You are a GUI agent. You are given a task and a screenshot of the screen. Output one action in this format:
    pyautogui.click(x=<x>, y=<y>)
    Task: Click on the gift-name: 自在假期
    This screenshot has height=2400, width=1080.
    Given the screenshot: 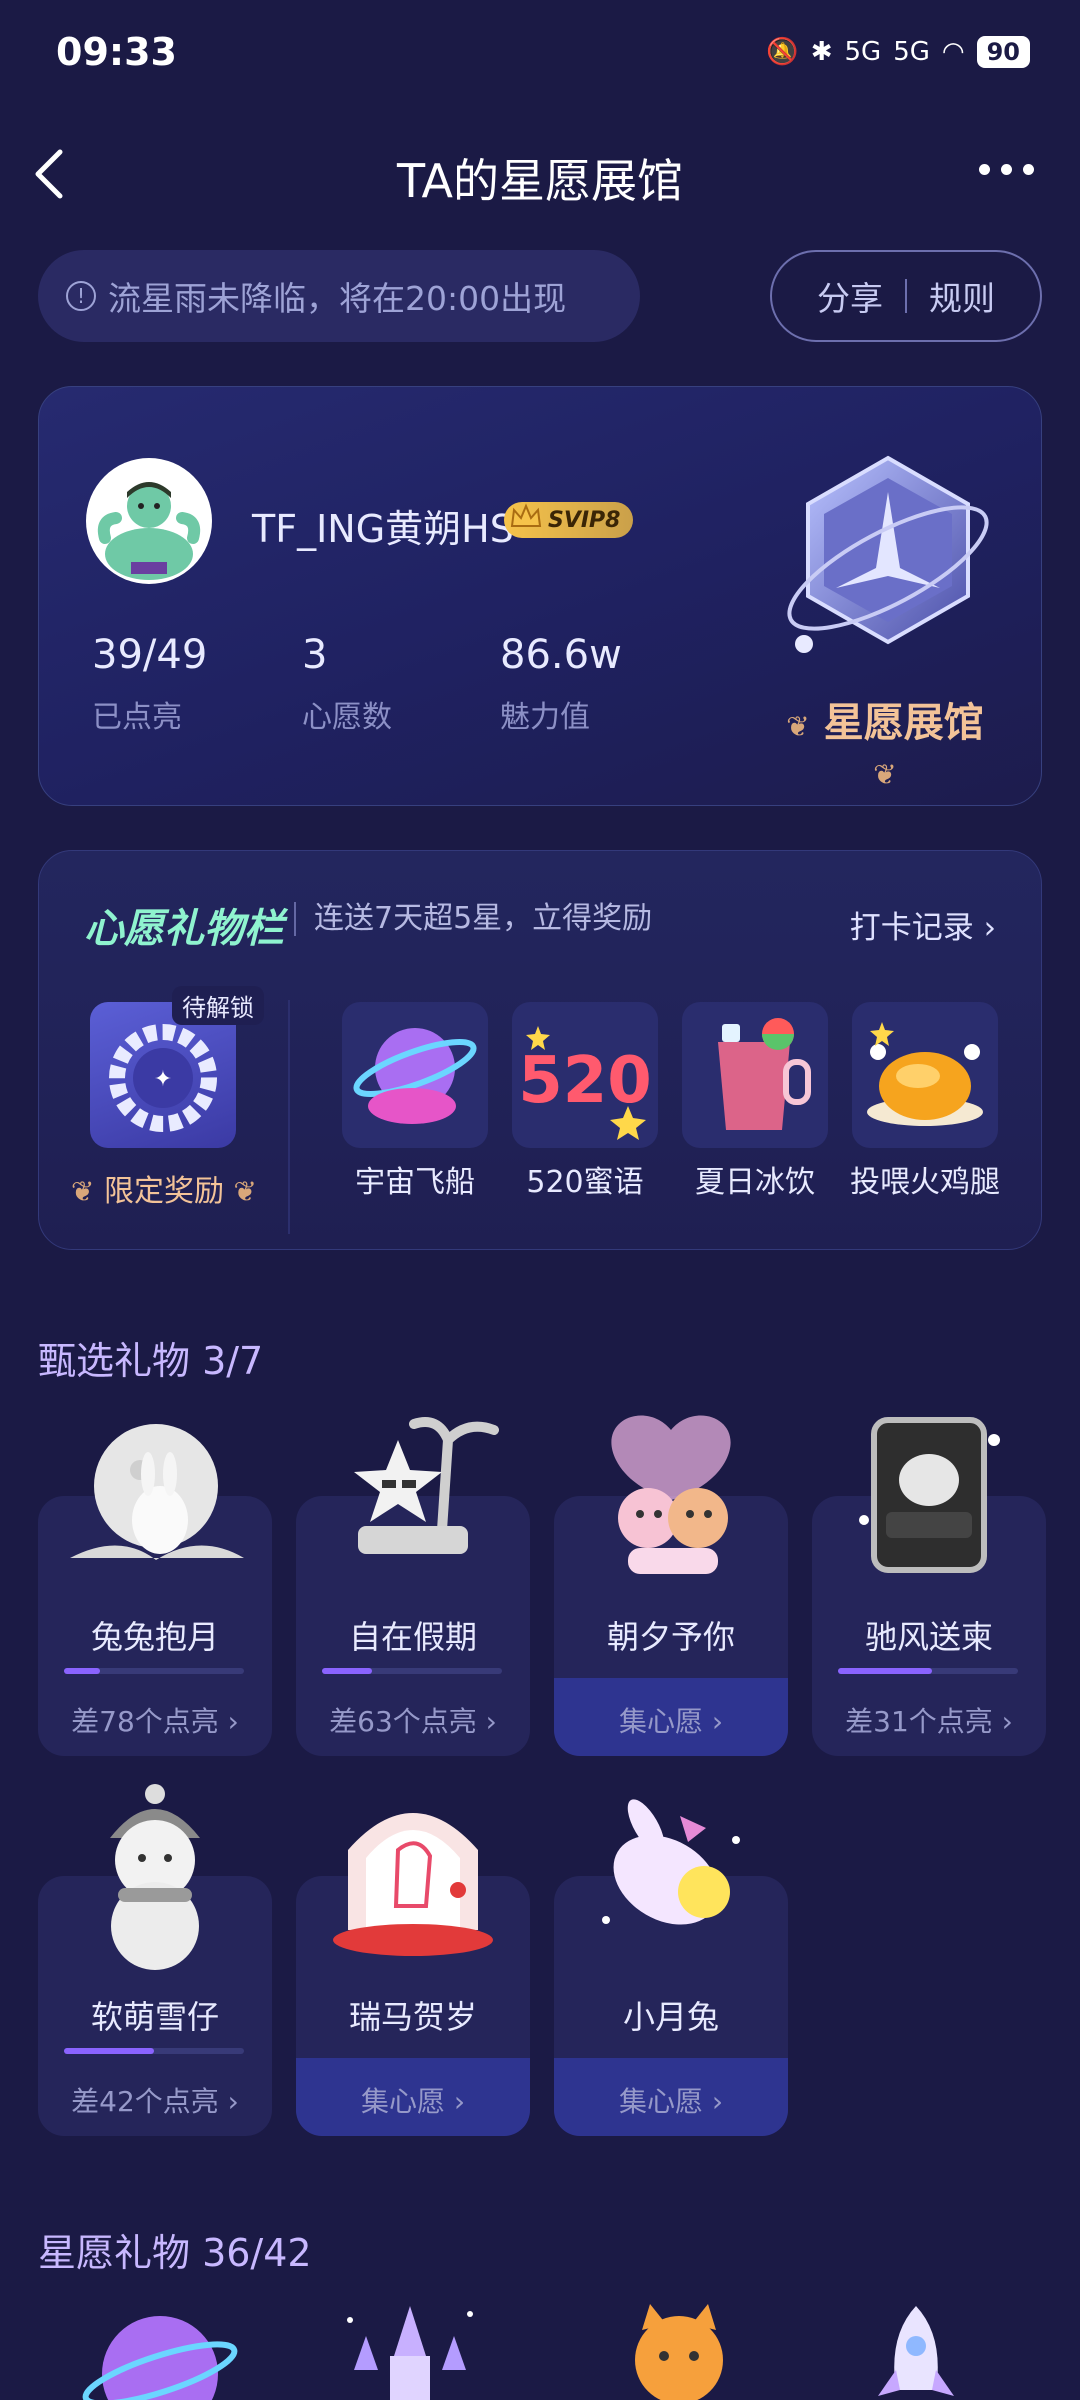 What is the action you would take?
    pyautogui.click(x=412, y=1637)
    